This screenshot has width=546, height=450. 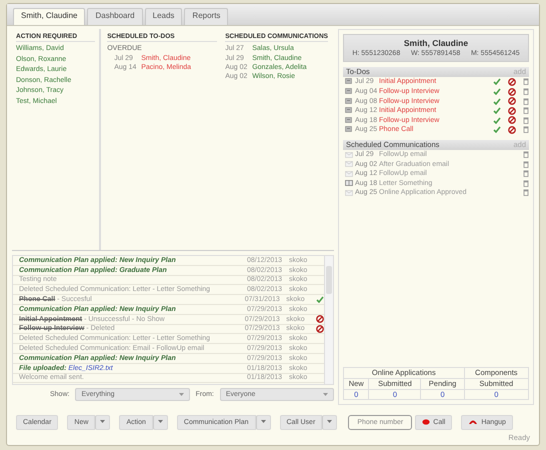 I want to click on tab: Leads, so click(x=163, y=16).